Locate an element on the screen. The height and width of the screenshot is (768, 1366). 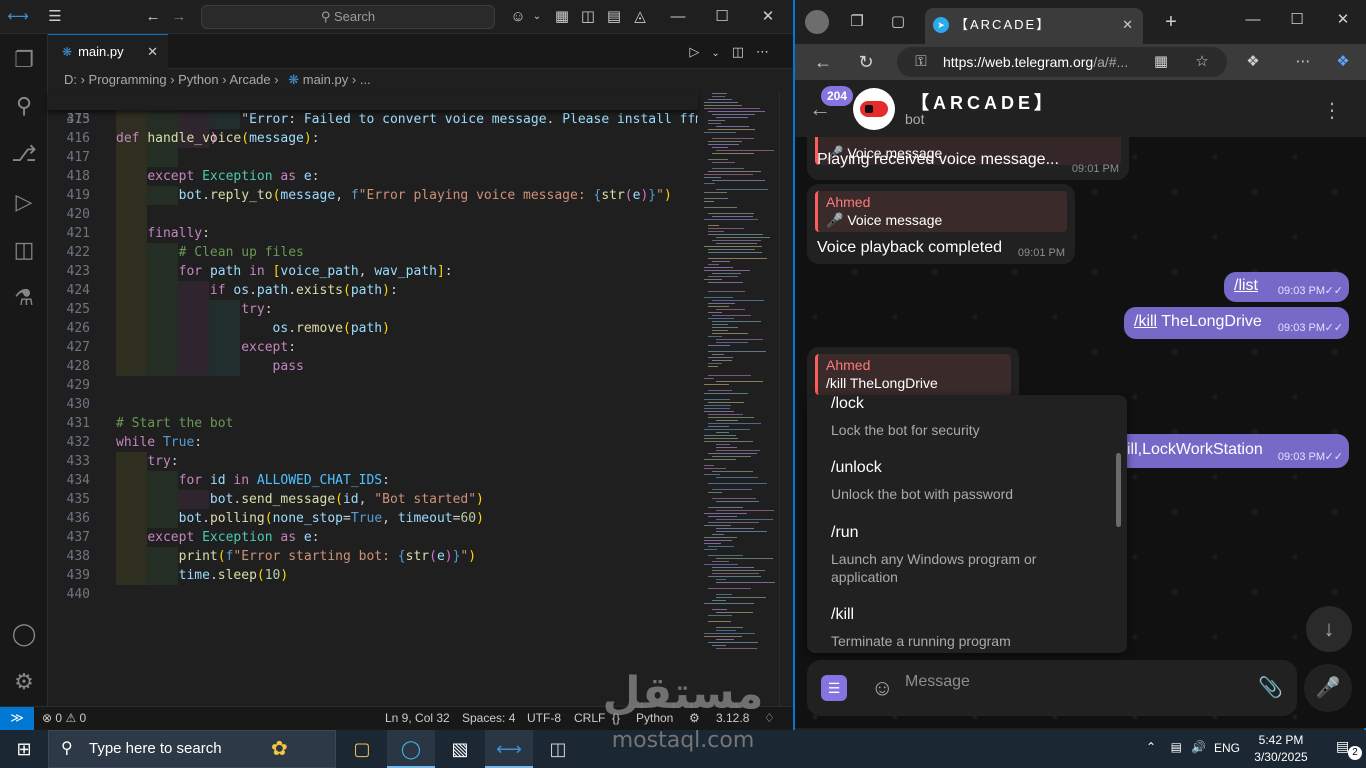
code-line: 423 for path in [voice_path, wav_path]: is located at coordinates (373, 271).